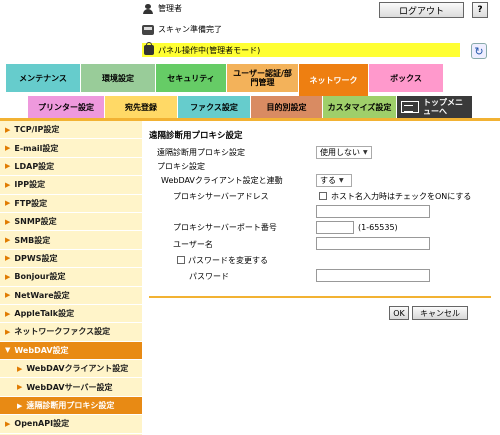 The height and width of the screenshot is (435, 500). Describe the element at coordinates (334, 180) in the screenshot. I see `webdav-link-select: する ▼` at that location.